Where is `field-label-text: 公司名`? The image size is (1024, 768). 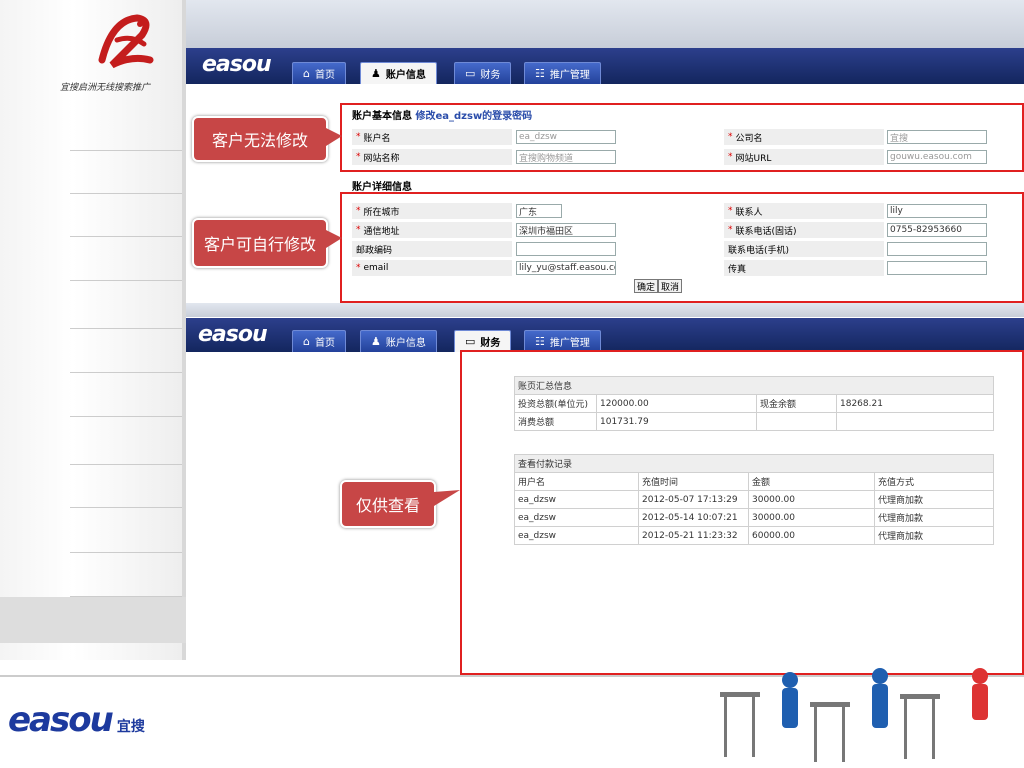 field-label-text: 公司名 is located at coordinates (749, 138).